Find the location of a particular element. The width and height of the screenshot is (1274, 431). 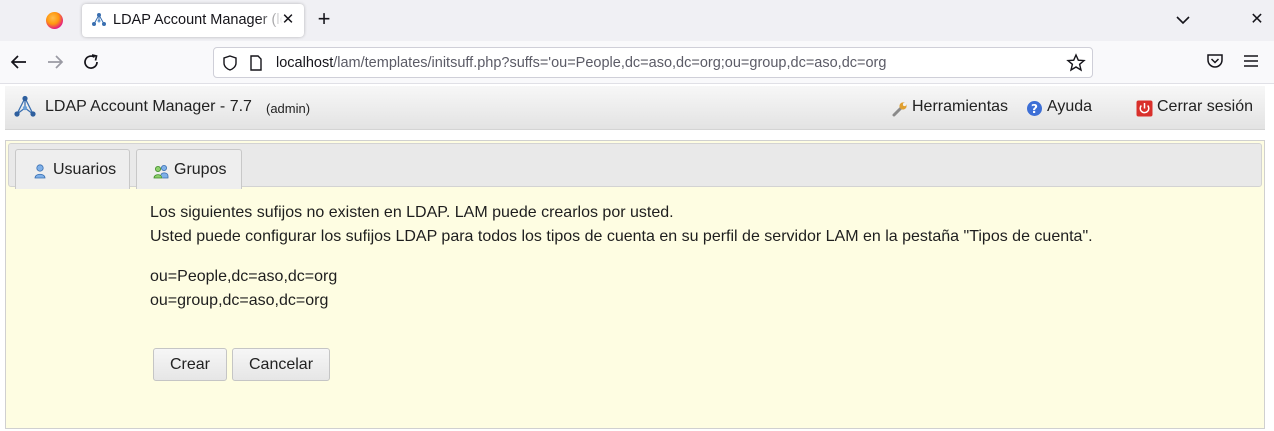

power-icon is located at coordinates (1144, 108).